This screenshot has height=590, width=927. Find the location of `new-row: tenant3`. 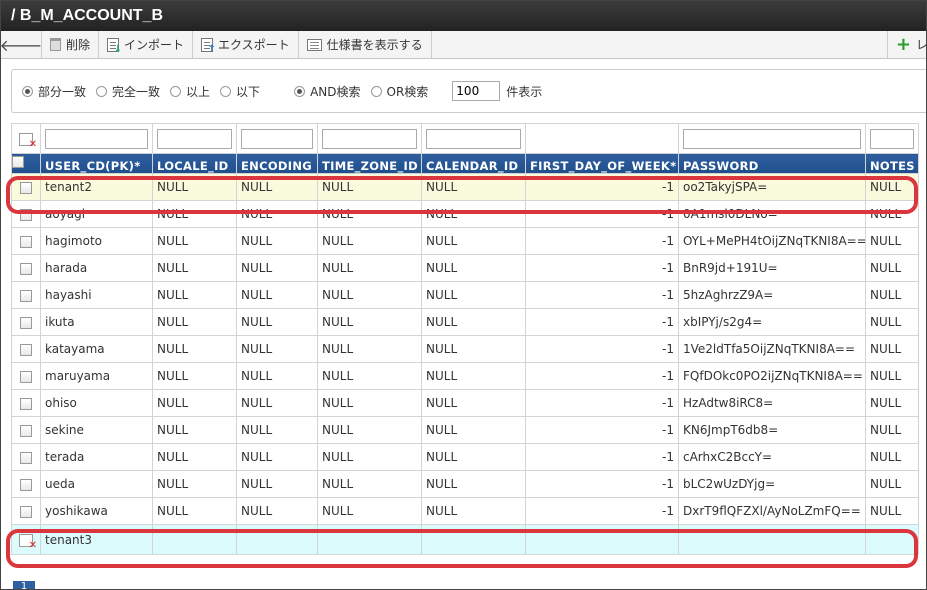

new-row: tenant3 is located at coordinates (465, 539).